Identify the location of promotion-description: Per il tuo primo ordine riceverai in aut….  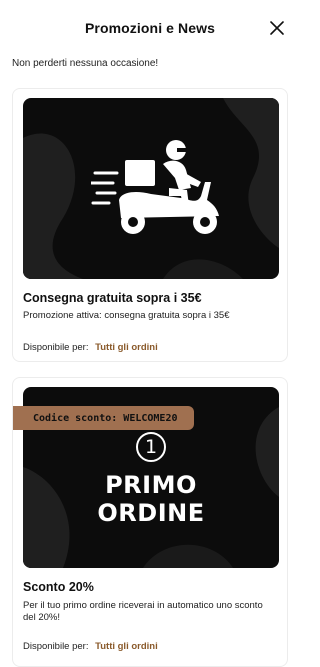
(143, 611).